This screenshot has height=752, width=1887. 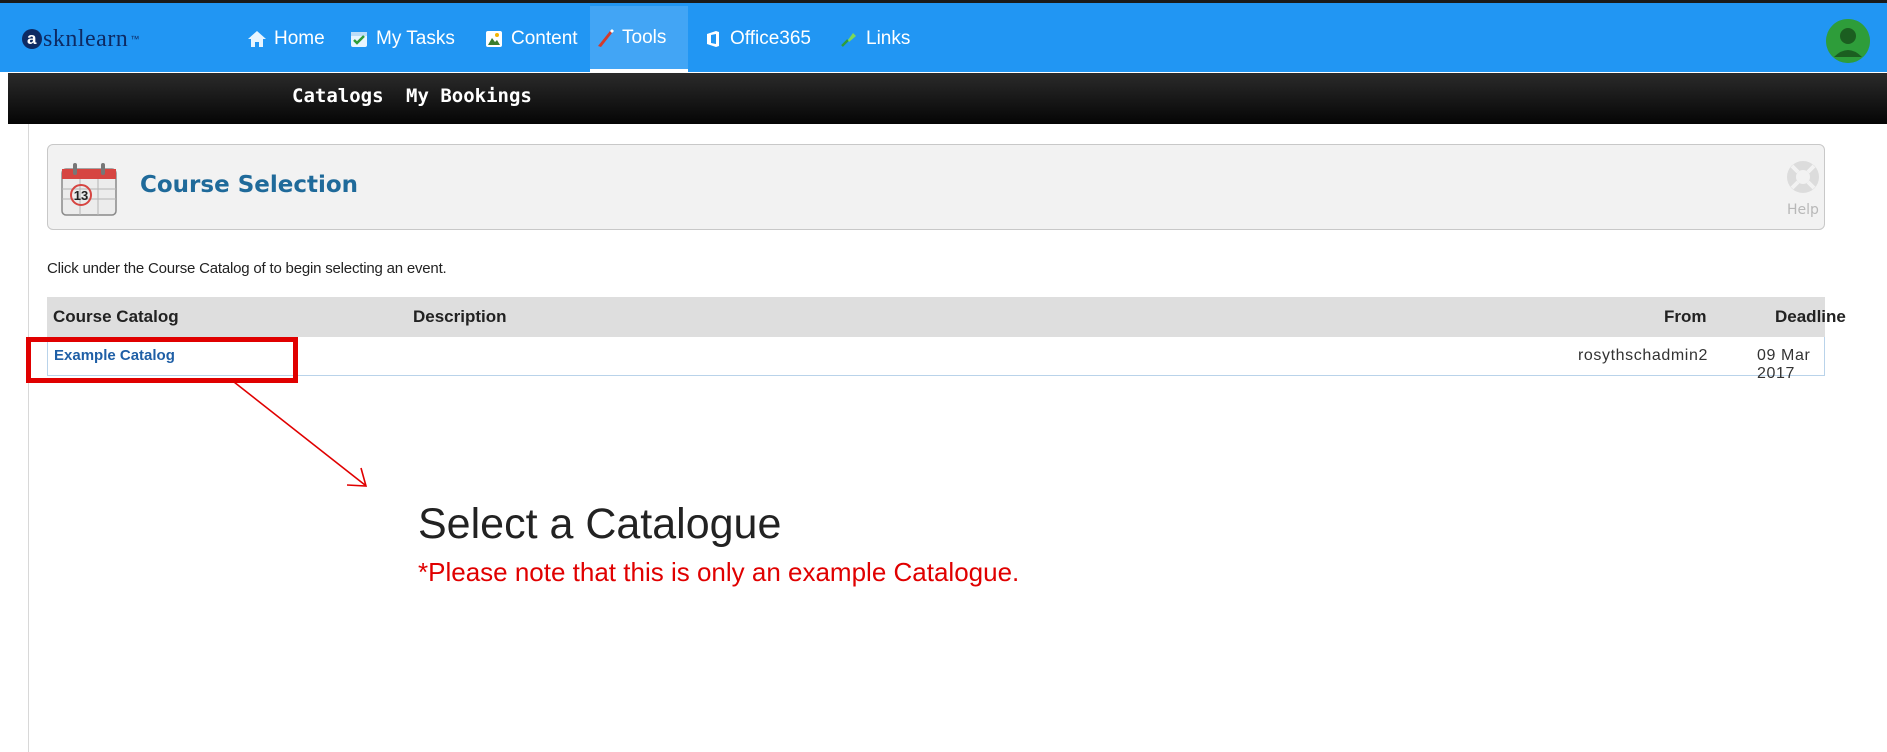 What do you see at coordinates (338, 96) in the screenshot?
I see `subnav-catalogs: Catalogs` at bounding box center [338, 96].